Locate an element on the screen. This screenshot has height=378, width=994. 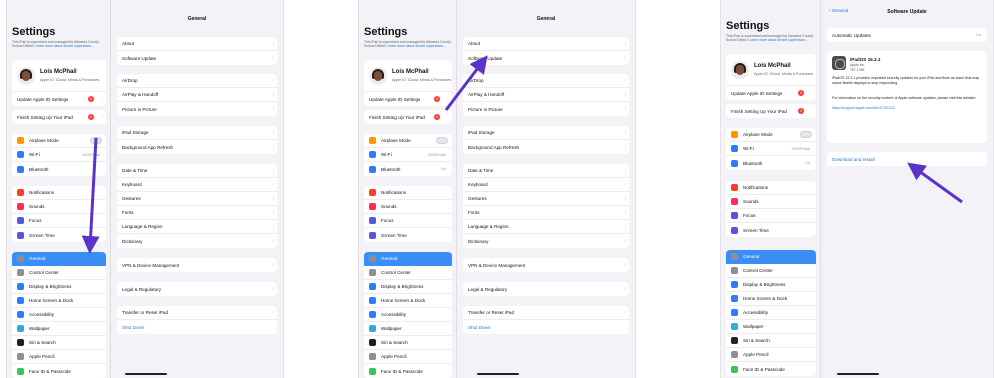
security-content-link: https://support.apple.com/kb/HT201222 is located at coordinates (863, 108).